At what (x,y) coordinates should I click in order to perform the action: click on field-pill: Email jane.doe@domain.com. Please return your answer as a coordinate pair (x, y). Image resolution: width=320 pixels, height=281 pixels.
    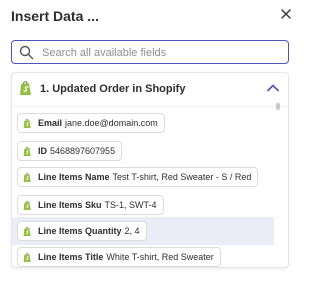
    Looking at the image, I should click on (91, 123).